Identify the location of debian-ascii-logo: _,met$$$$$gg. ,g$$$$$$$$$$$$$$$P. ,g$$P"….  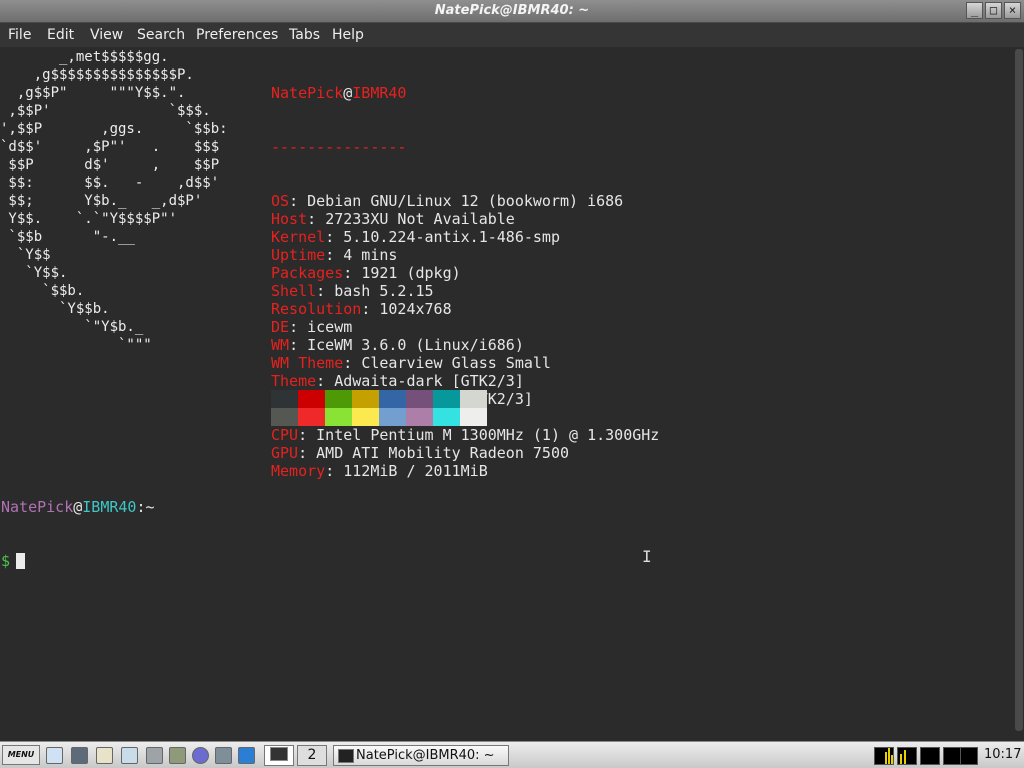
(114, 201).